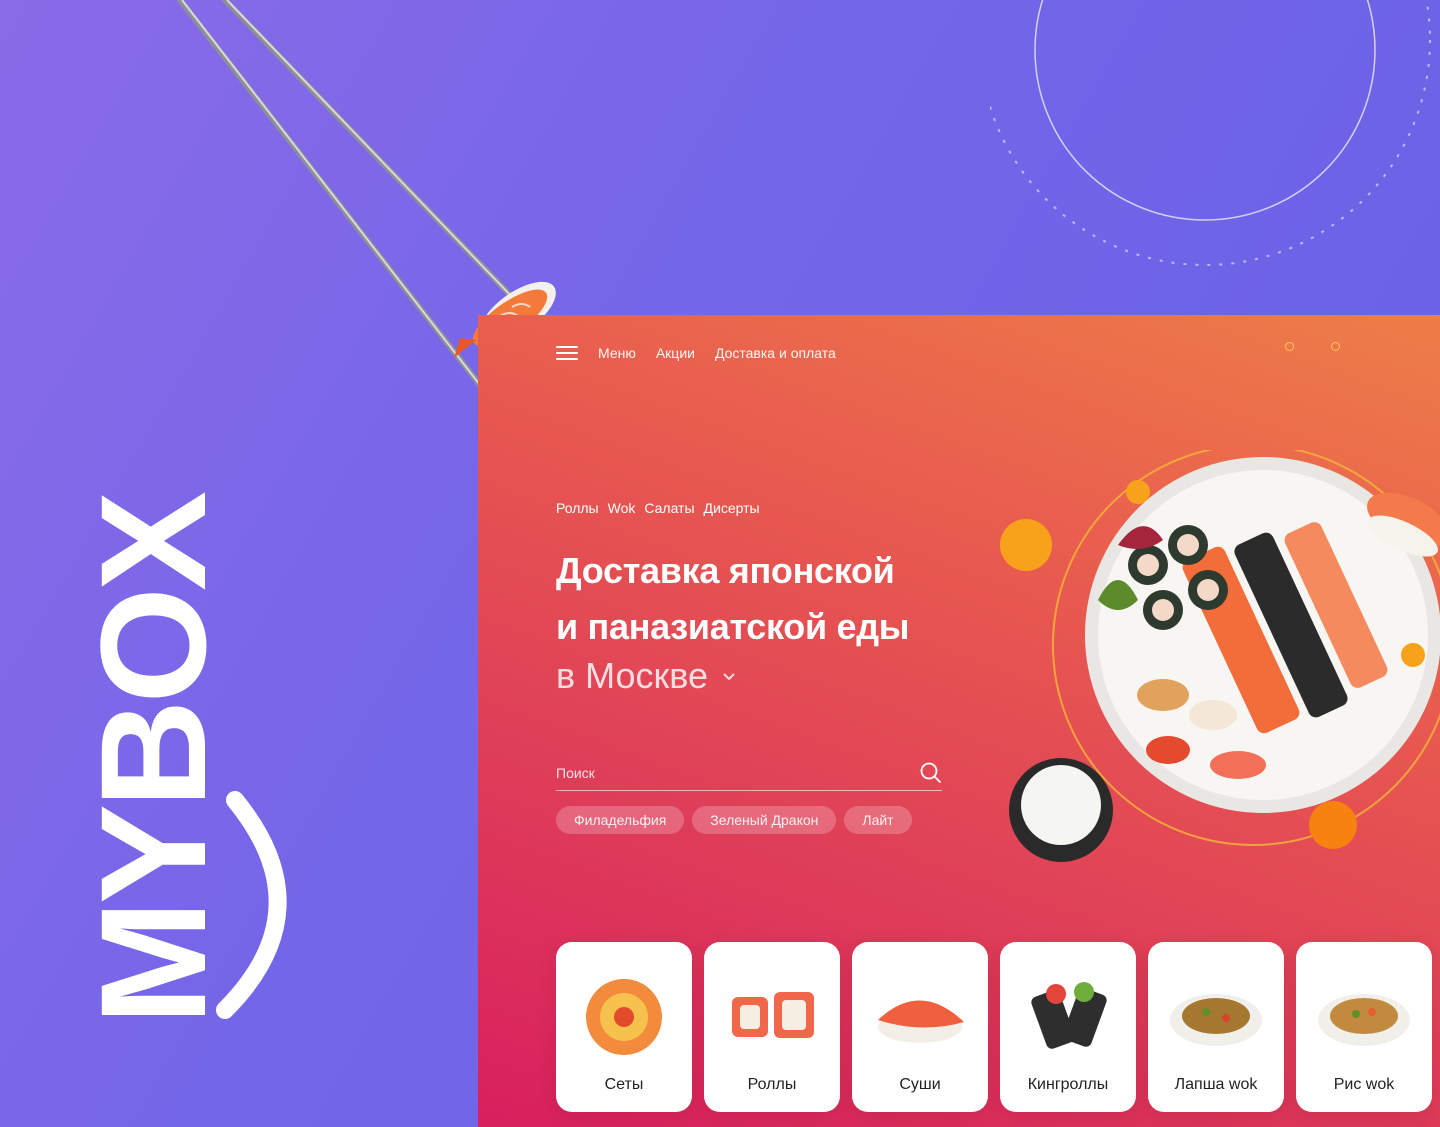 This screenshot has height=1127, width=1440. What do you see at coordinates (669, 508) in the screenshot?
I see `category-link-salads: Салаты` at bounding box center [669, 508].